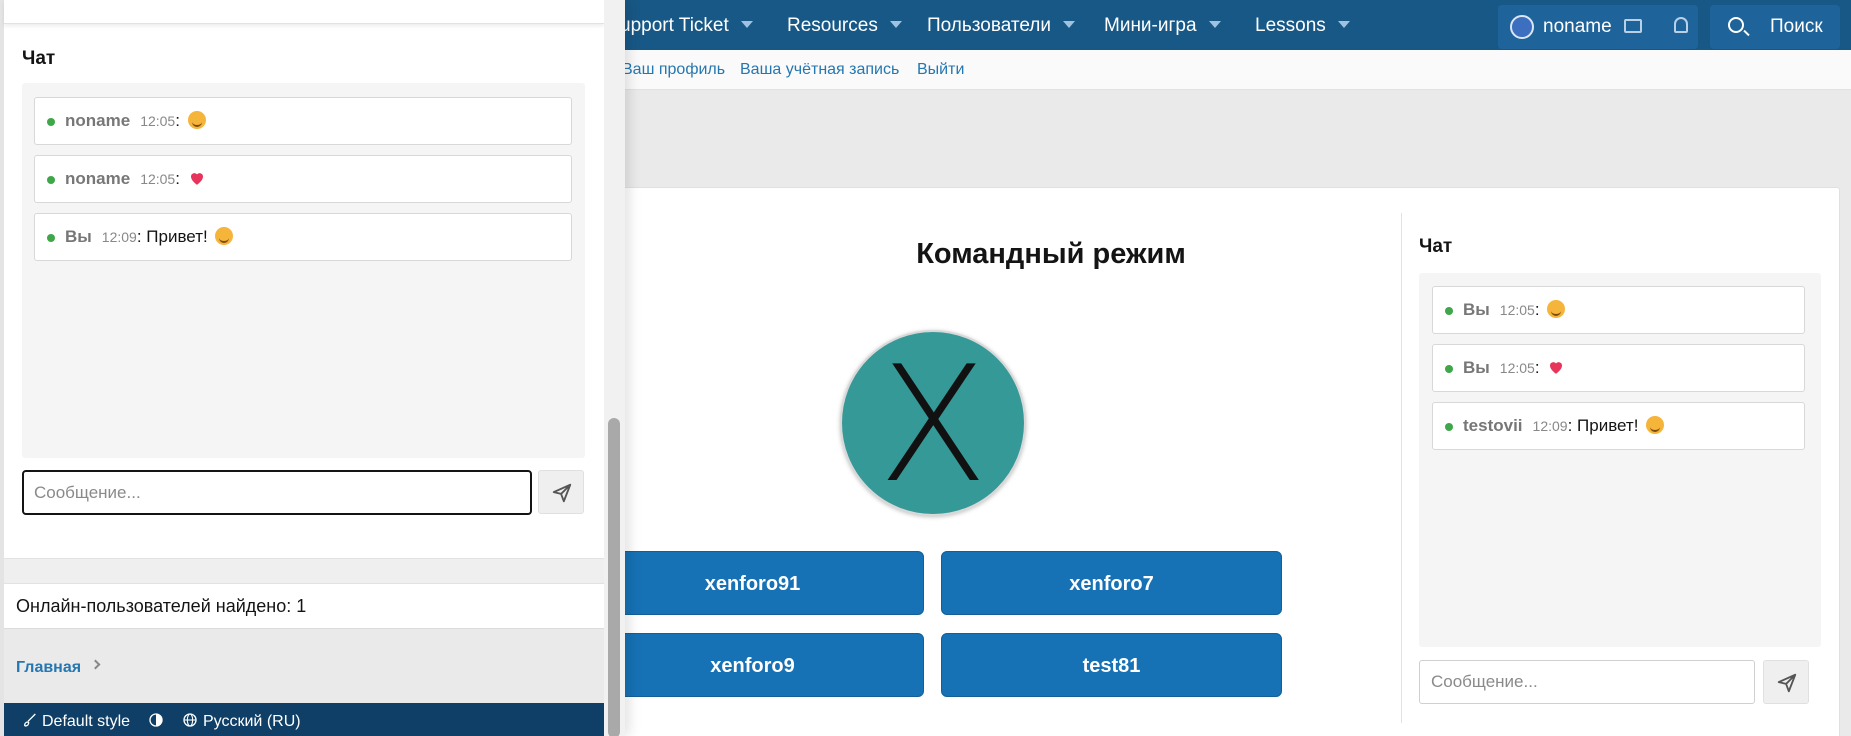  I want to click on player-button: xenforo91, so click(762, 583).